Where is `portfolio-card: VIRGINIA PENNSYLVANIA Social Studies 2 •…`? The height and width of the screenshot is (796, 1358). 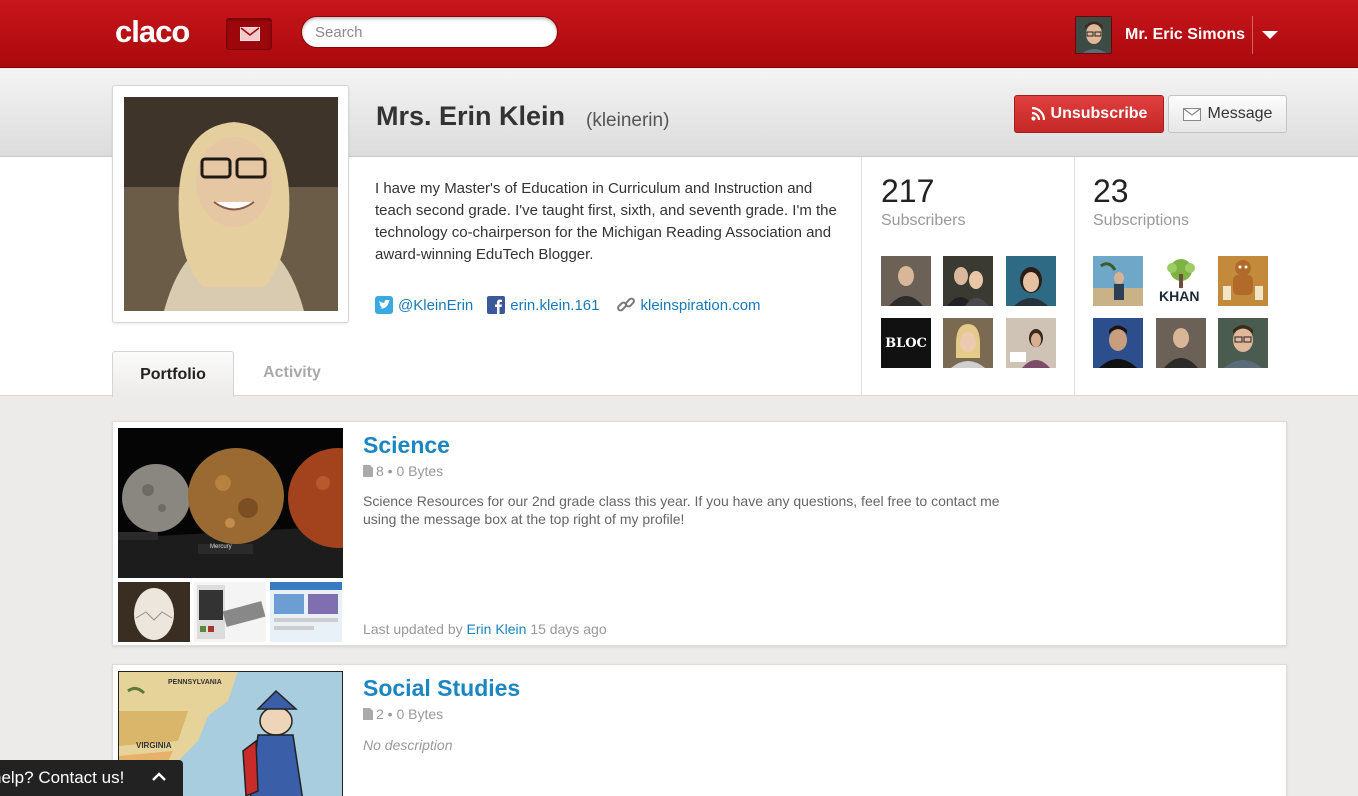 portfolio-card: VIRGINIA PENNSYLVANIA Social Studies 2 •… is located at coordinates (699, 730).